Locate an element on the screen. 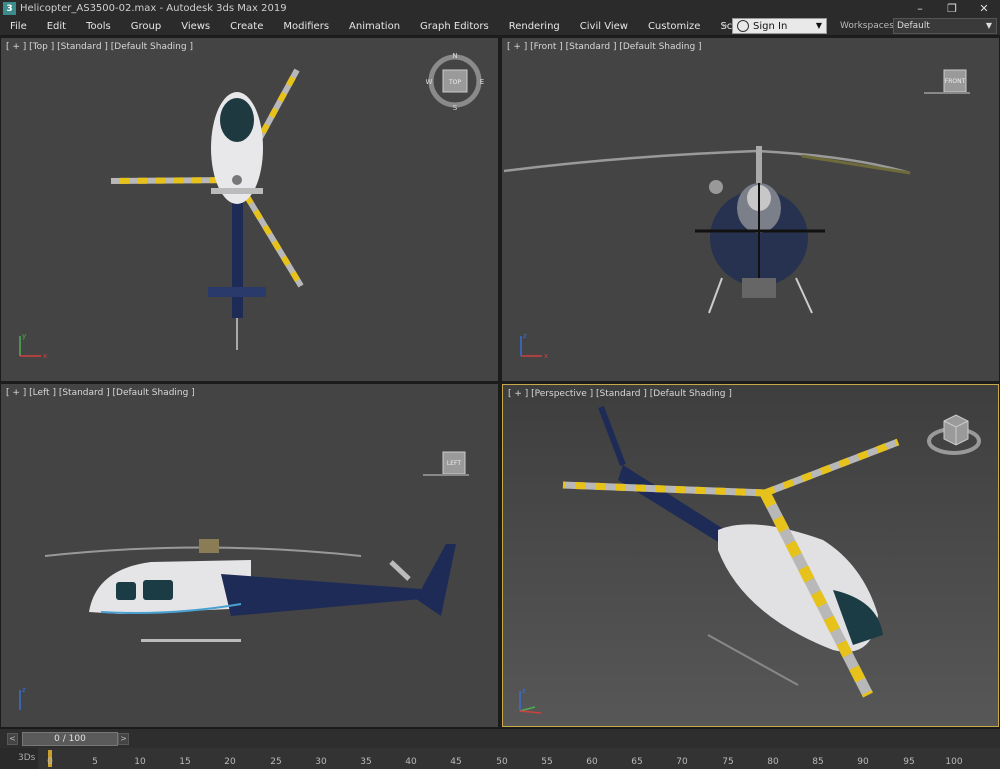  menu-create: Create is located at coordinates (246, 26).